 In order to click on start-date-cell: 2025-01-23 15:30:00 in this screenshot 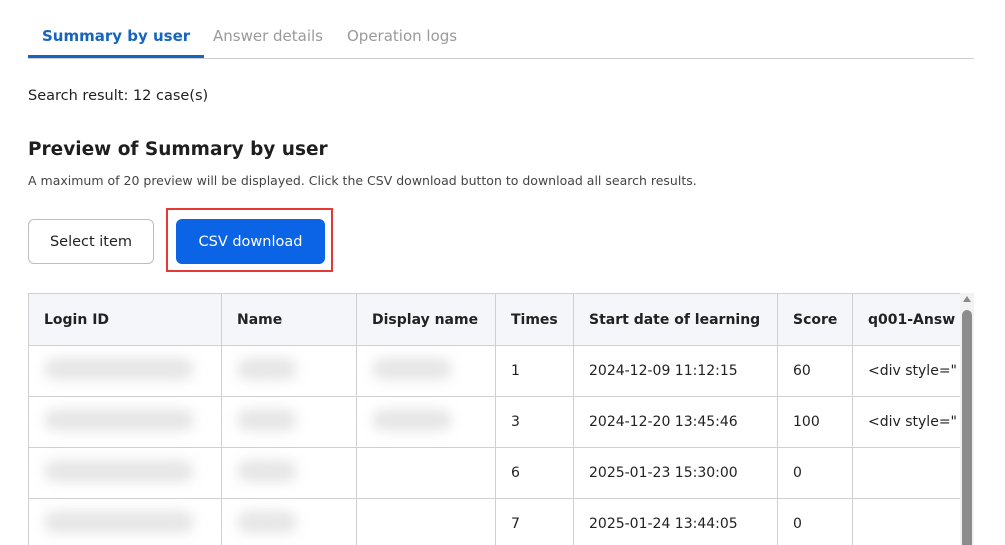, I will do `click(675, 473)`.